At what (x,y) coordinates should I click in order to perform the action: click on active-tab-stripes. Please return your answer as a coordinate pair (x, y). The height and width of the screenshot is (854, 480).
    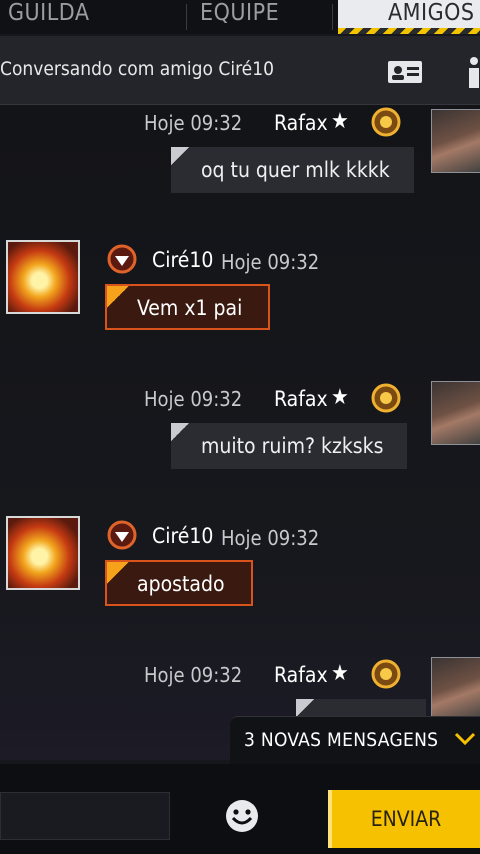
    Looking at the image, I should click on (409, 31).